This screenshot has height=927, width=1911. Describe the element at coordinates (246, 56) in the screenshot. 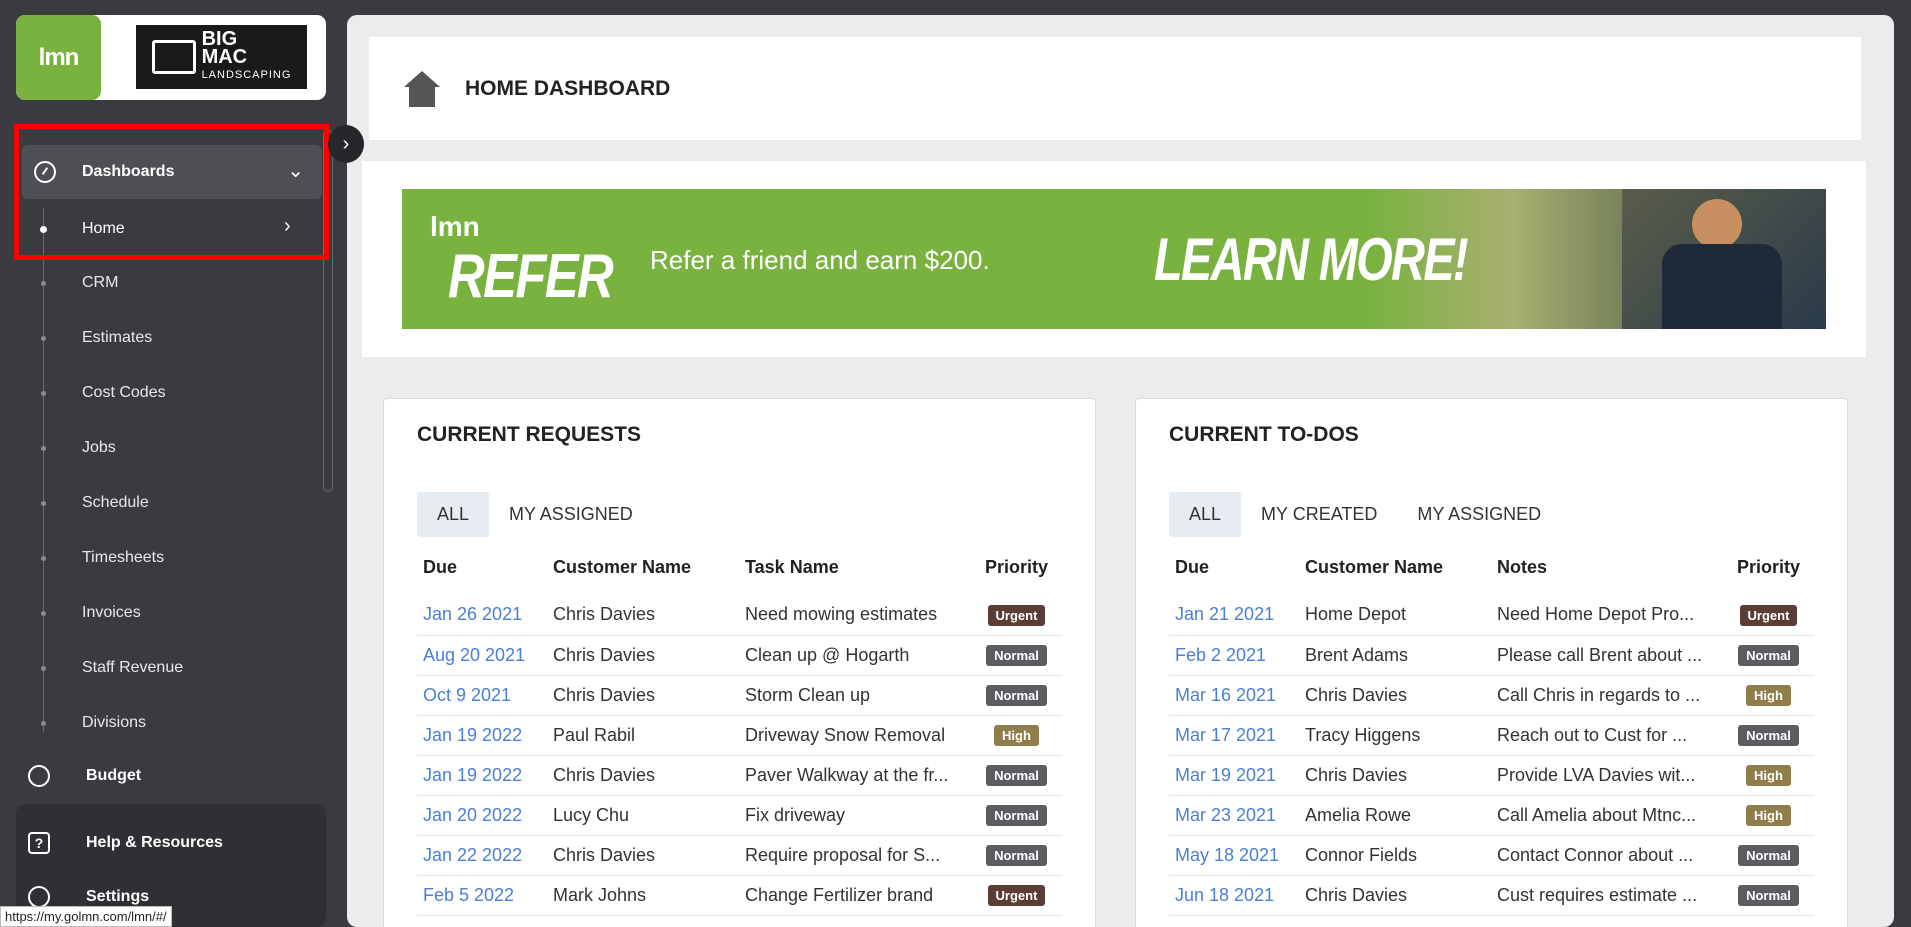

I see `company-logo-text: BIG MAC LANDSCAPING` at that location.